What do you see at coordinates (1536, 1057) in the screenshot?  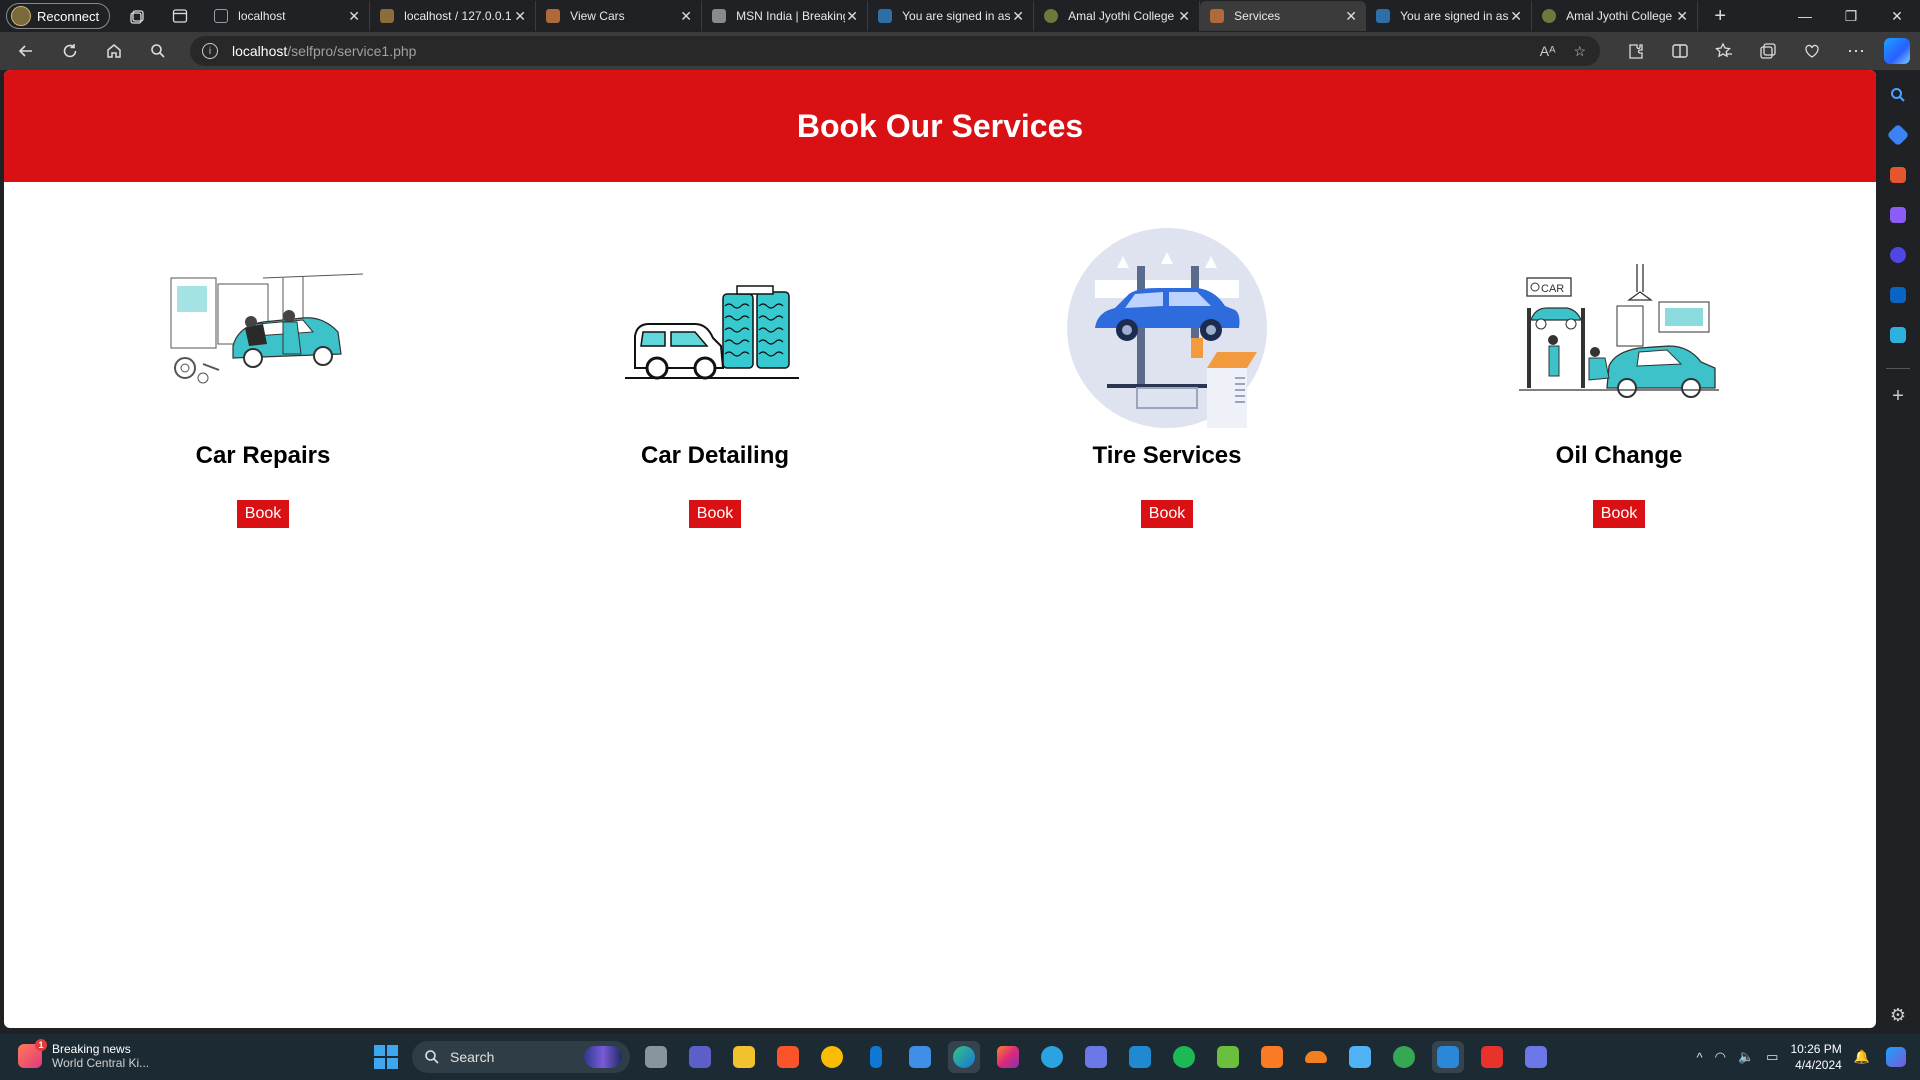 I see `p-app-icon` at bounding box center [1536, 1057].